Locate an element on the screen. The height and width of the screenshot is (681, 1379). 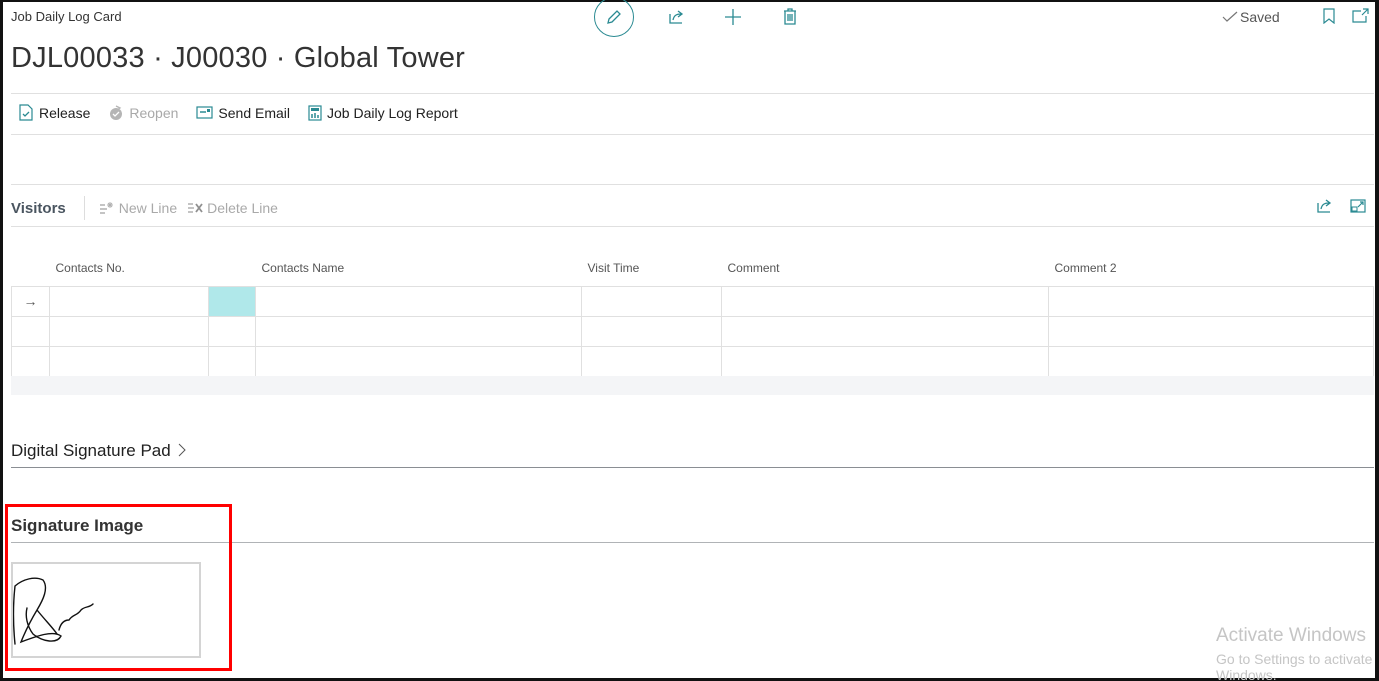
release-document-icon is located at coordinates (26, 112).